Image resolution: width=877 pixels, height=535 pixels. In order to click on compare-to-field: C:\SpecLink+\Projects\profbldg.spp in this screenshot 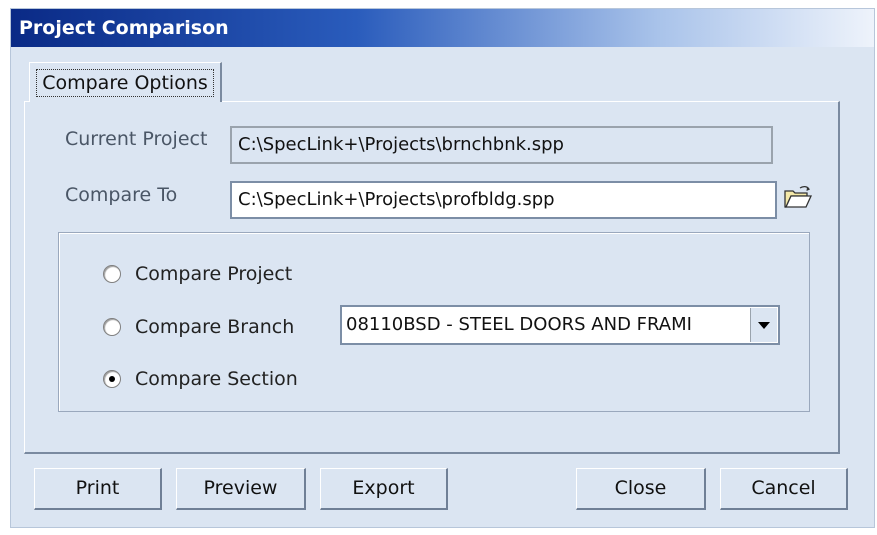, I will do `click(503, 200)`.